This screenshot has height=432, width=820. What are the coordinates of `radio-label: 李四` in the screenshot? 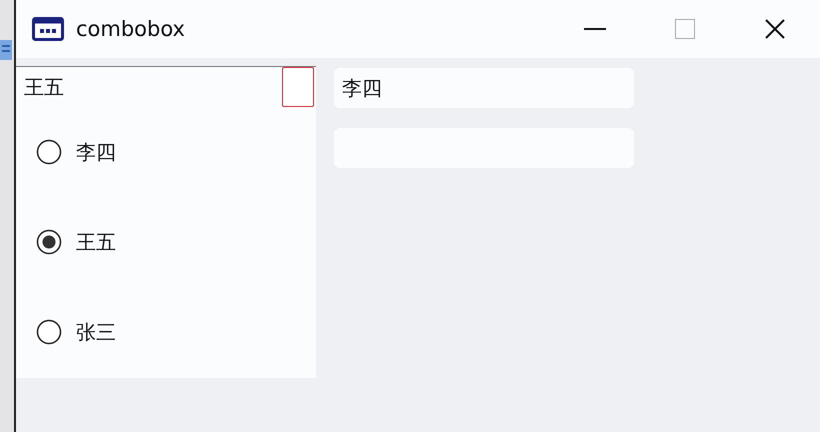 It's located at (96, 152).